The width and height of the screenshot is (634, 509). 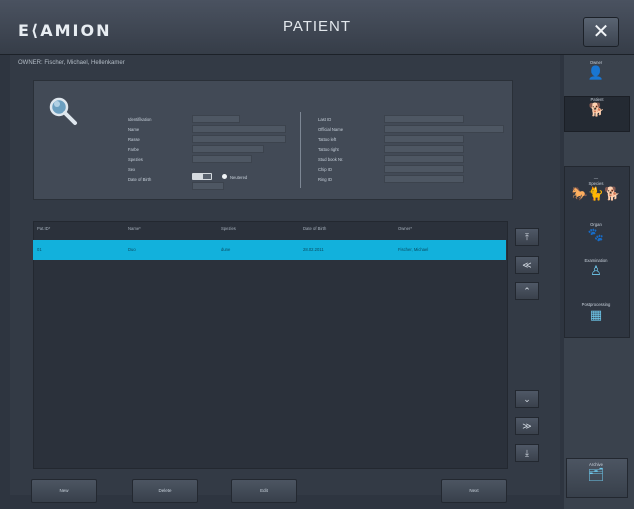 What do you see at coordinates (444, 129) in the screenshot?
I see `official-name-field` at bounding box center [444, 129].